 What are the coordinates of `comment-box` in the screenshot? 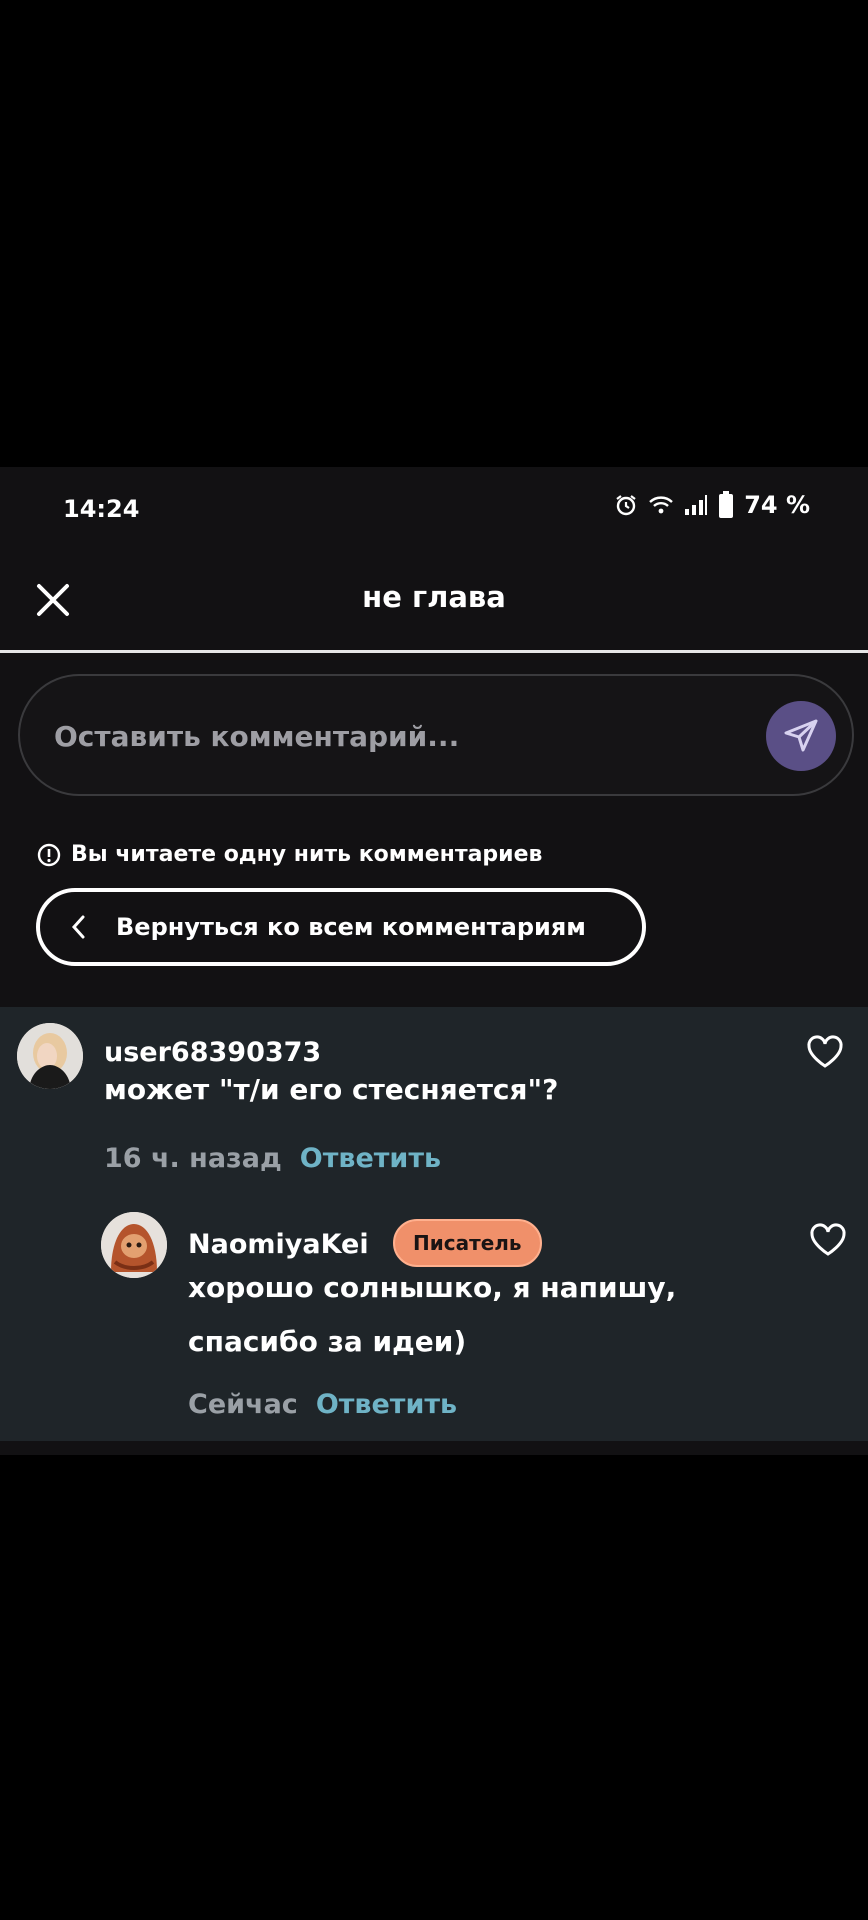 It's located at (436, 735).